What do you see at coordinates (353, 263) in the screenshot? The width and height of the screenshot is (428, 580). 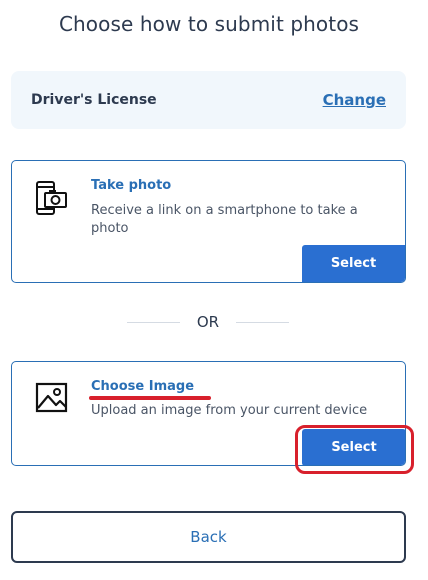 I see `take-photo-select-button: Select` at bounding box center [353, 263].